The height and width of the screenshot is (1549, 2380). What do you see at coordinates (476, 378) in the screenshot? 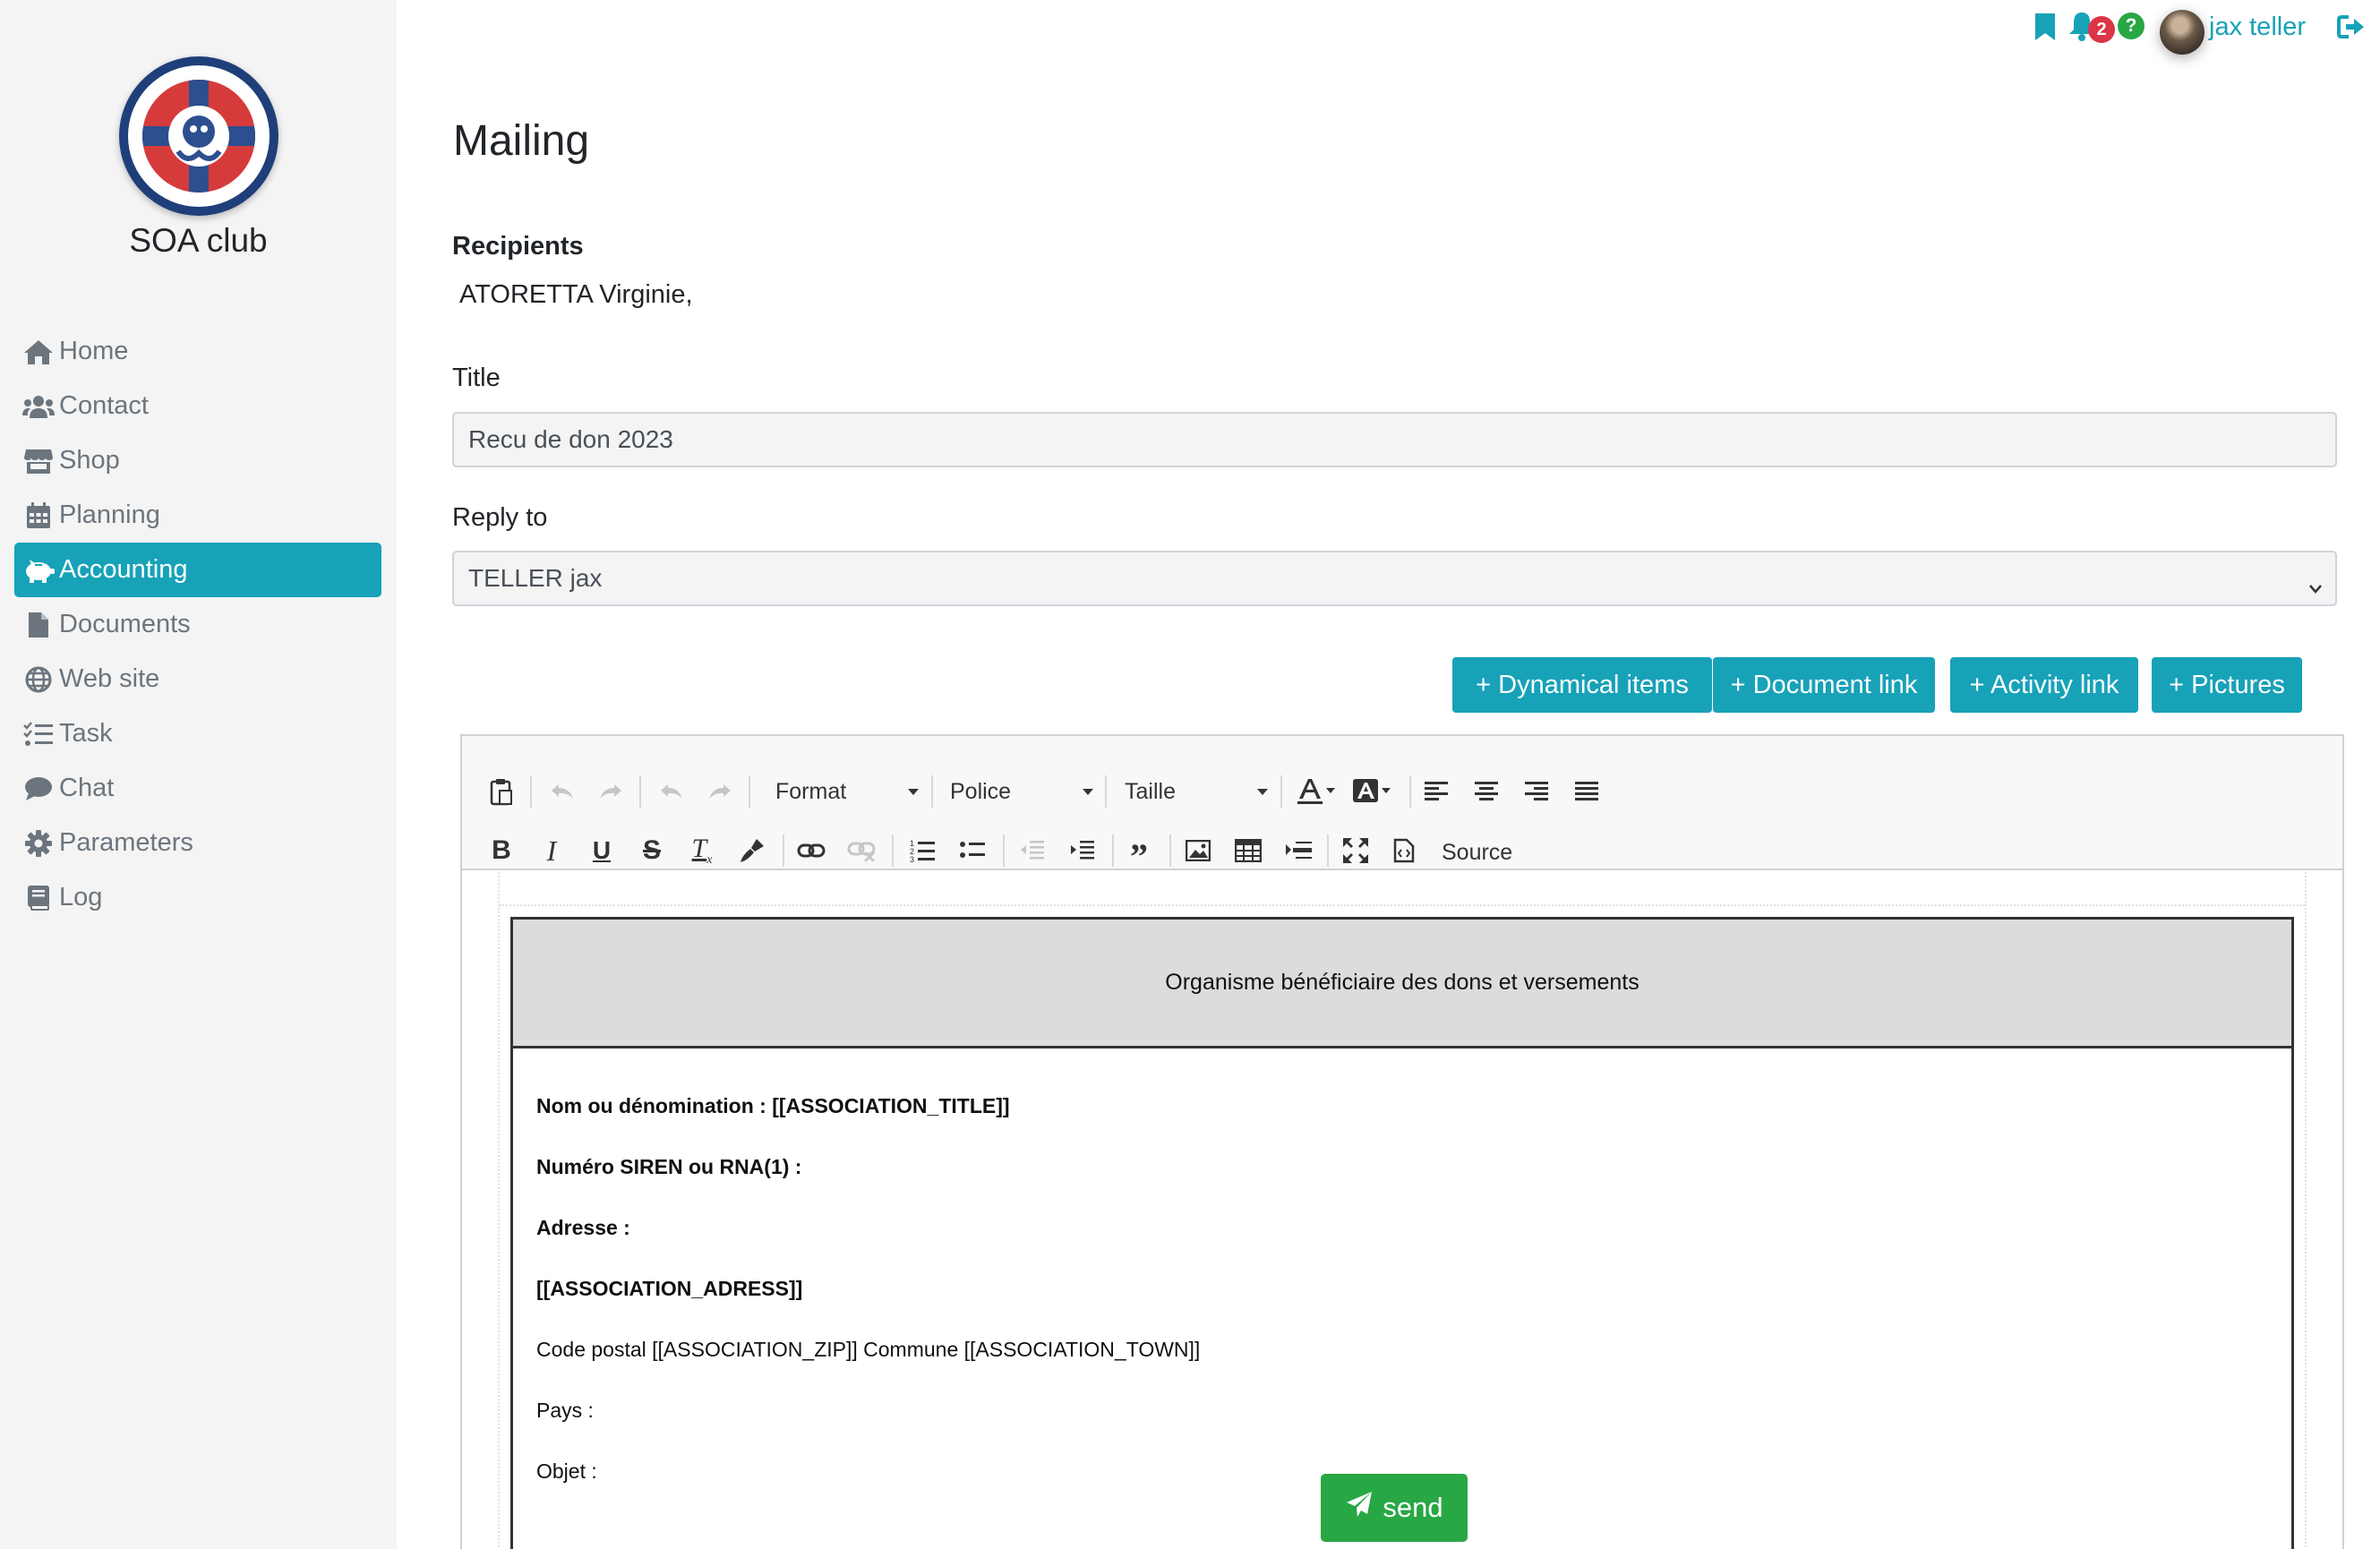
I see `title-label: Title` at bounding box center [476, 378].